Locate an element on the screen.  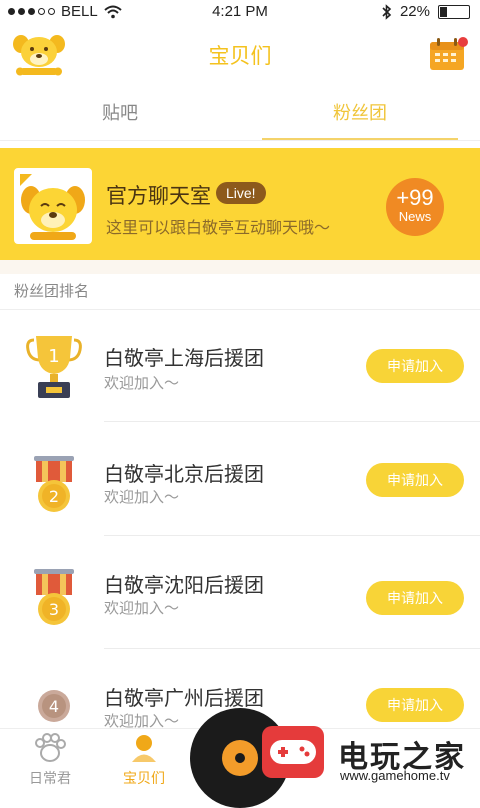
news-label: News is located at coordinates (415, 216).